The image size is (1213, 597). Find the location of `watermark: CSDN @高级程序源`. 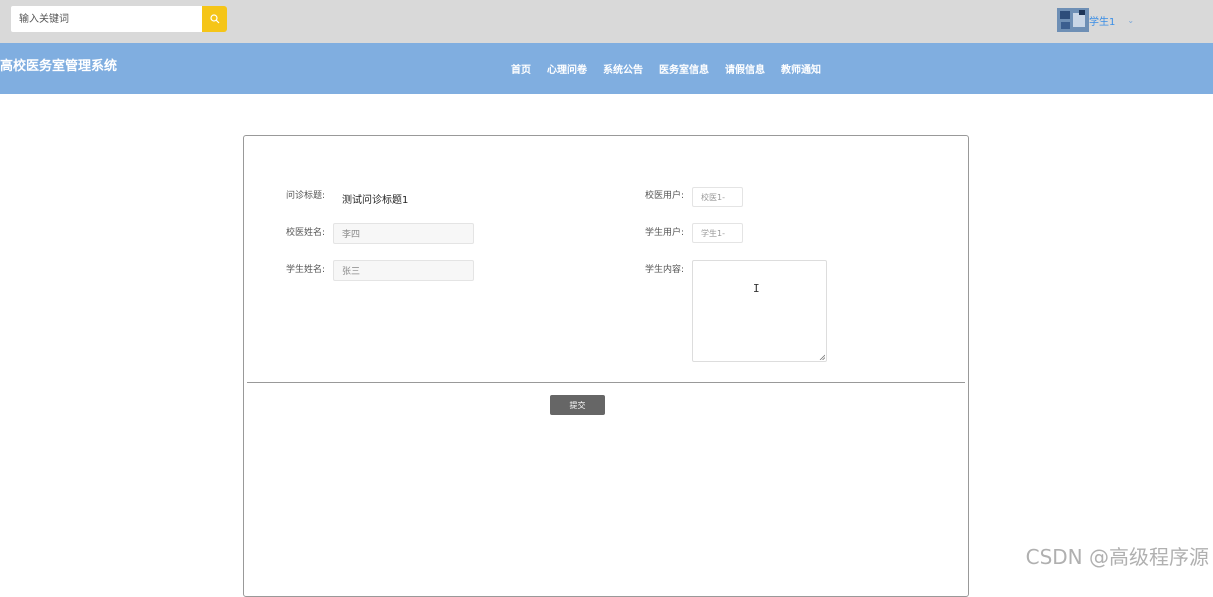

watermark: CSDN @高级程序源 is located at coordinates (1117, 557).